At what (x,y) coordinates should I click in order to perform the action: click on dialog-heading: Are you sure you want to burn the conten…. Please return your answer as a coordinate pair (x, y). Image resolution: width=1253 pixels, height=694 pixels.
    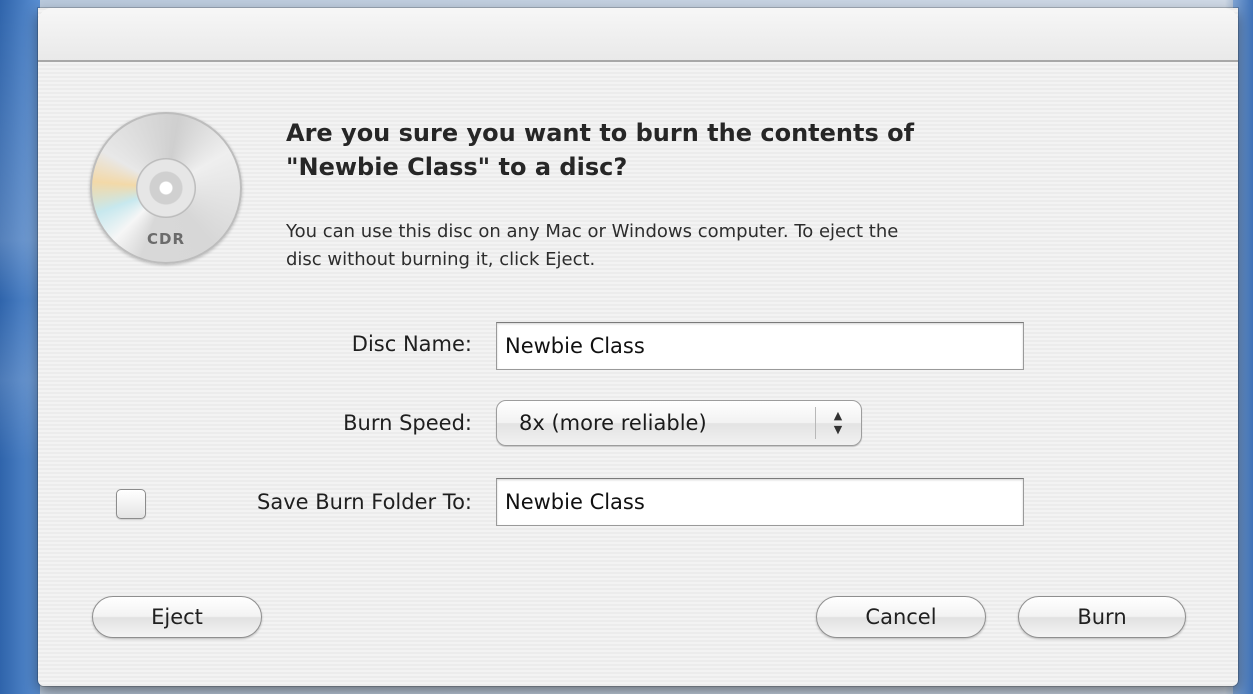
    Looking at the image, I should click on (736, 150).